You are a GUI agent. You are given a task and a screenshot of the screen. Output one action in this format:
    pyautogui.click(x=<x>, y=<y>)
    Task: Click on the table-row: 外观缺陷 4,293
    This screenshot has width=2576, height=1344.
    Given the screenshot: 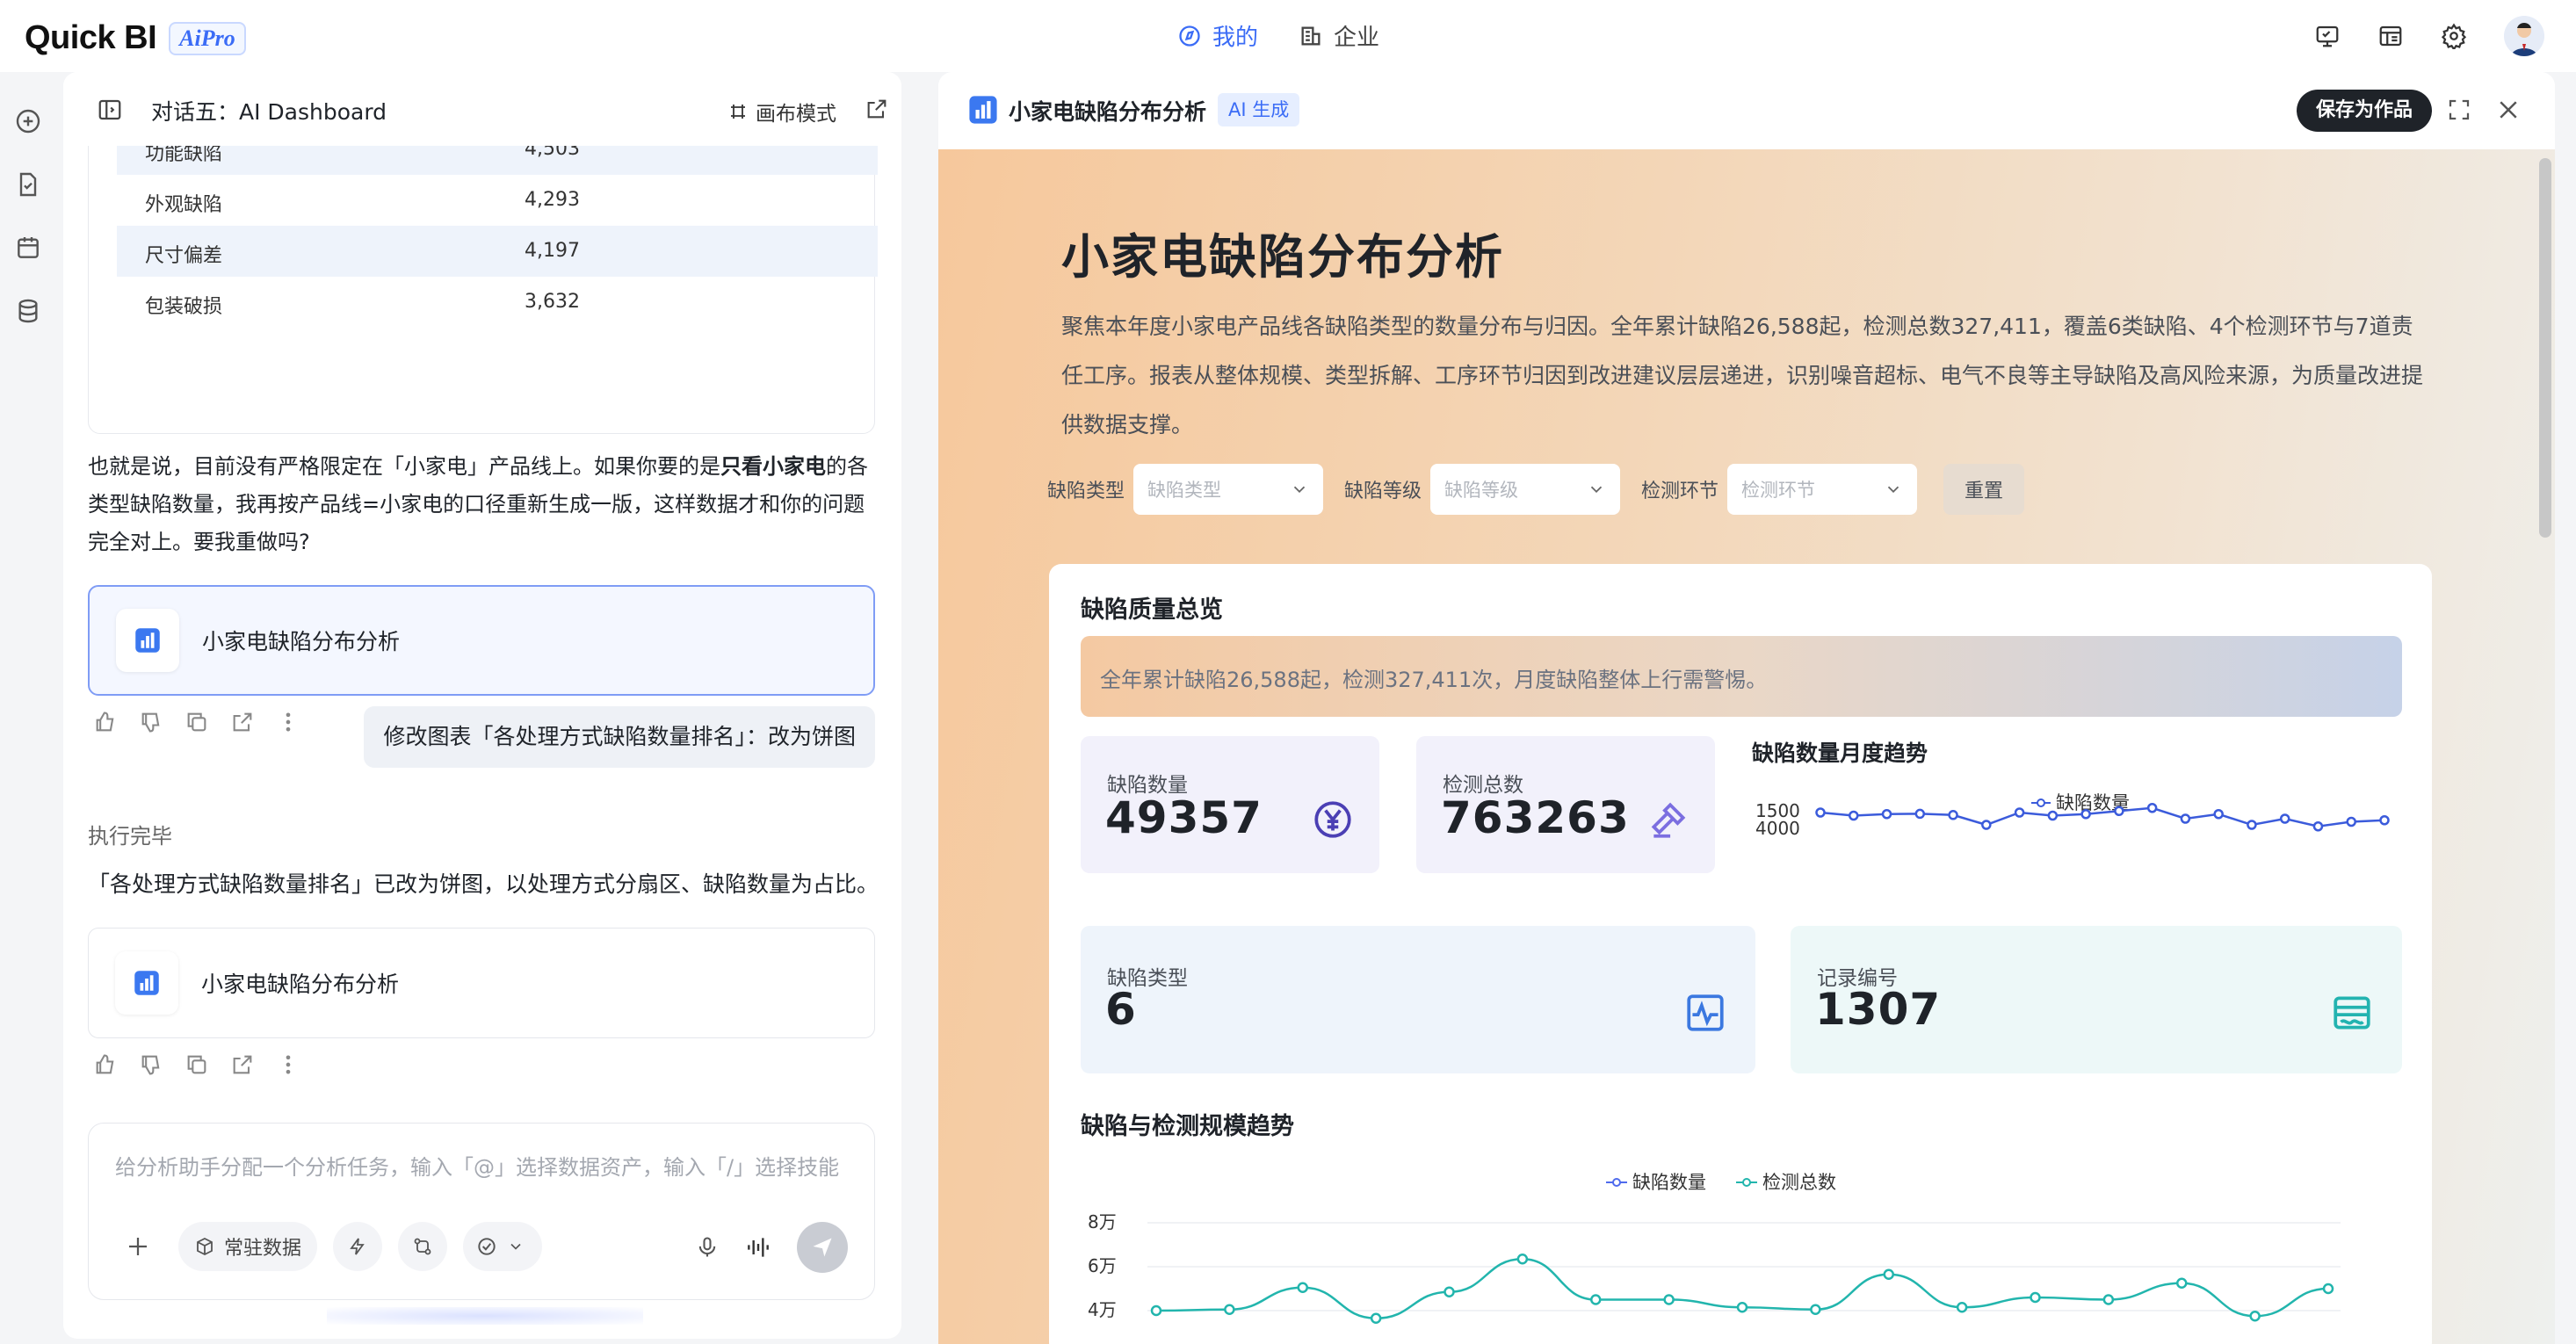 What is the action you would take?
    pyautogui.click(x=497, y=200)
    